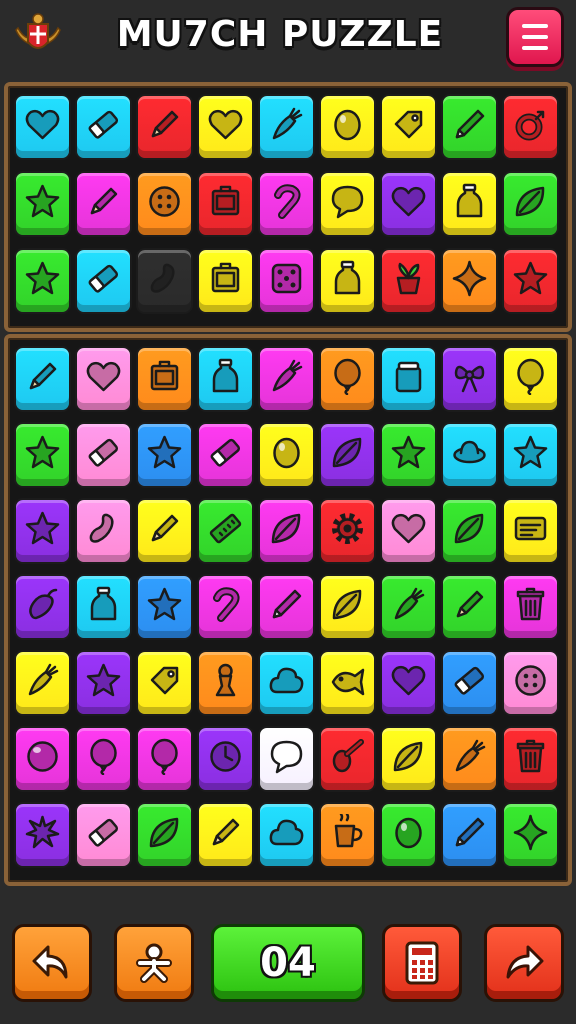 The width and height of the screenshot is (576, 1024). What do you see at coordinates (347, 455) in the screenshot?
I see `bottom-tile-r2-c6` at bounding box center [347, 455].